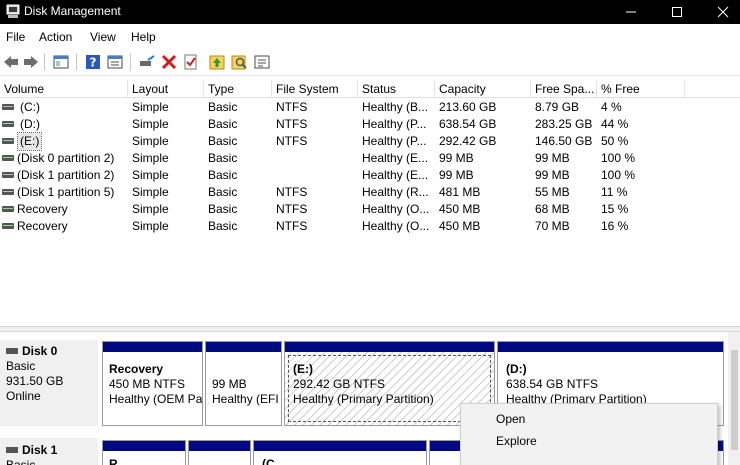  Describe the element at coordinates (557, 107) in the screenshot. I see `cell-free-space: 8.79 GB` at that location.